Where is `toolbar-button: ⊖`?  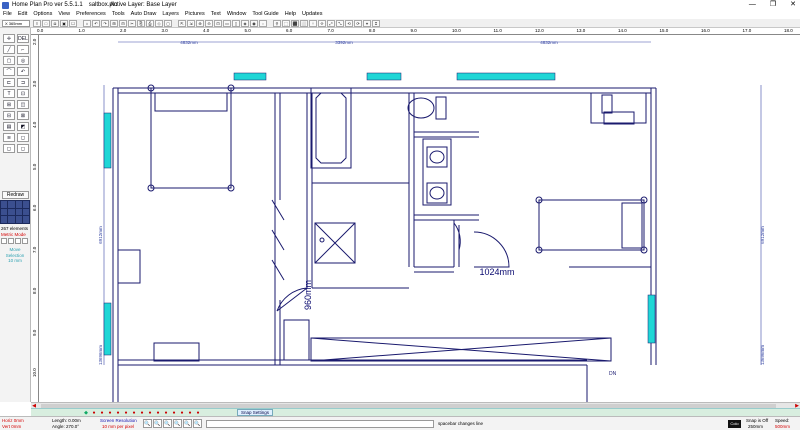
toolbar-button: ⊖ is located at coordinates (209, 23).